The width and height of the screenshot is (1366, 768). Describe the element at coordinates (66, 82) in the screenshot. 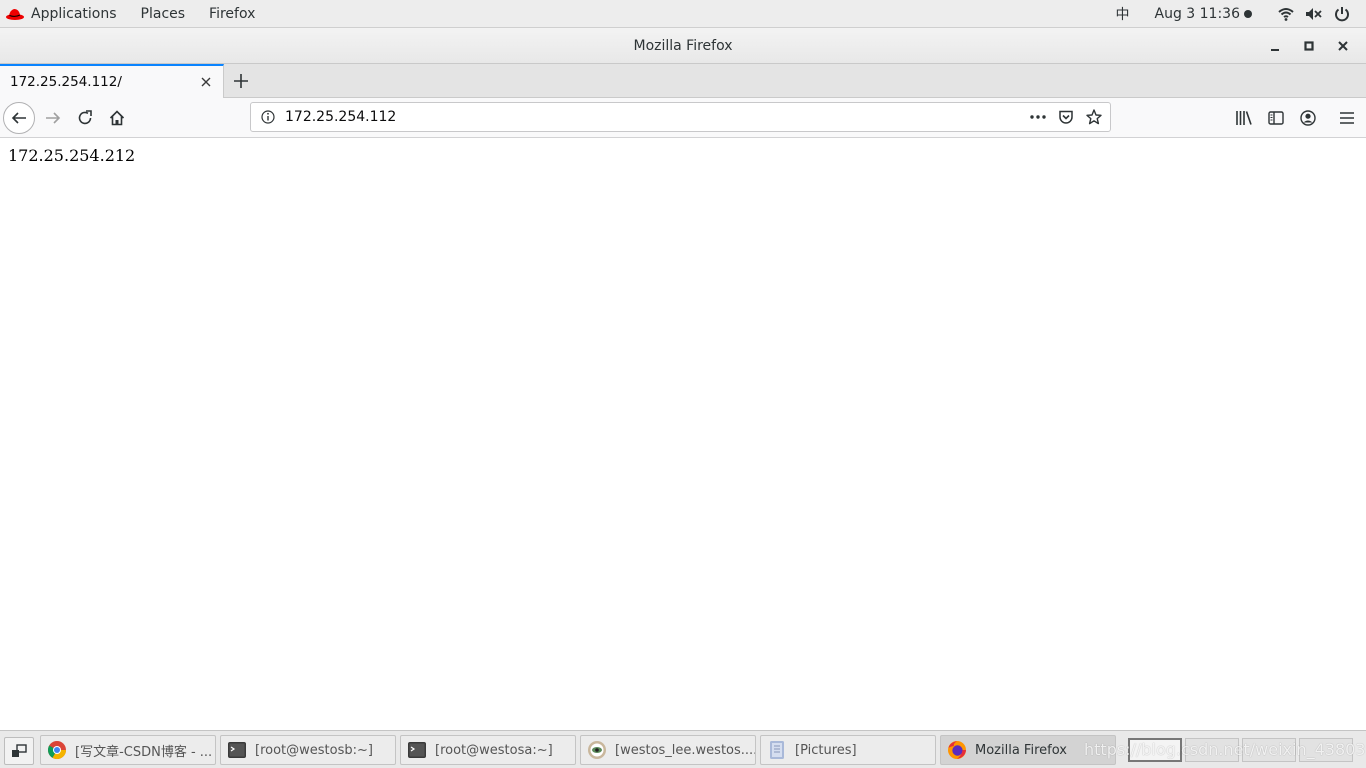

I see `tab-title: 172.25.254.112/` at that location.